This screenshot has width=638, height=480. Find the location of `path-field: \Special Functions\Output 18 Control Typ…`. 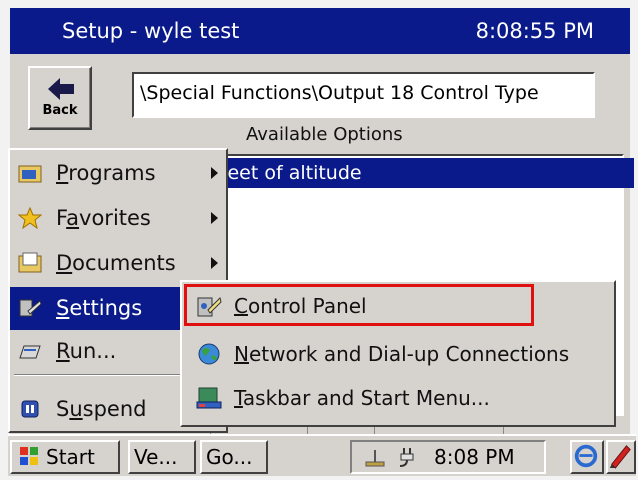

path-field: \Special Functions\Output 18 Control Typ… is located at coordinates (363, 95).